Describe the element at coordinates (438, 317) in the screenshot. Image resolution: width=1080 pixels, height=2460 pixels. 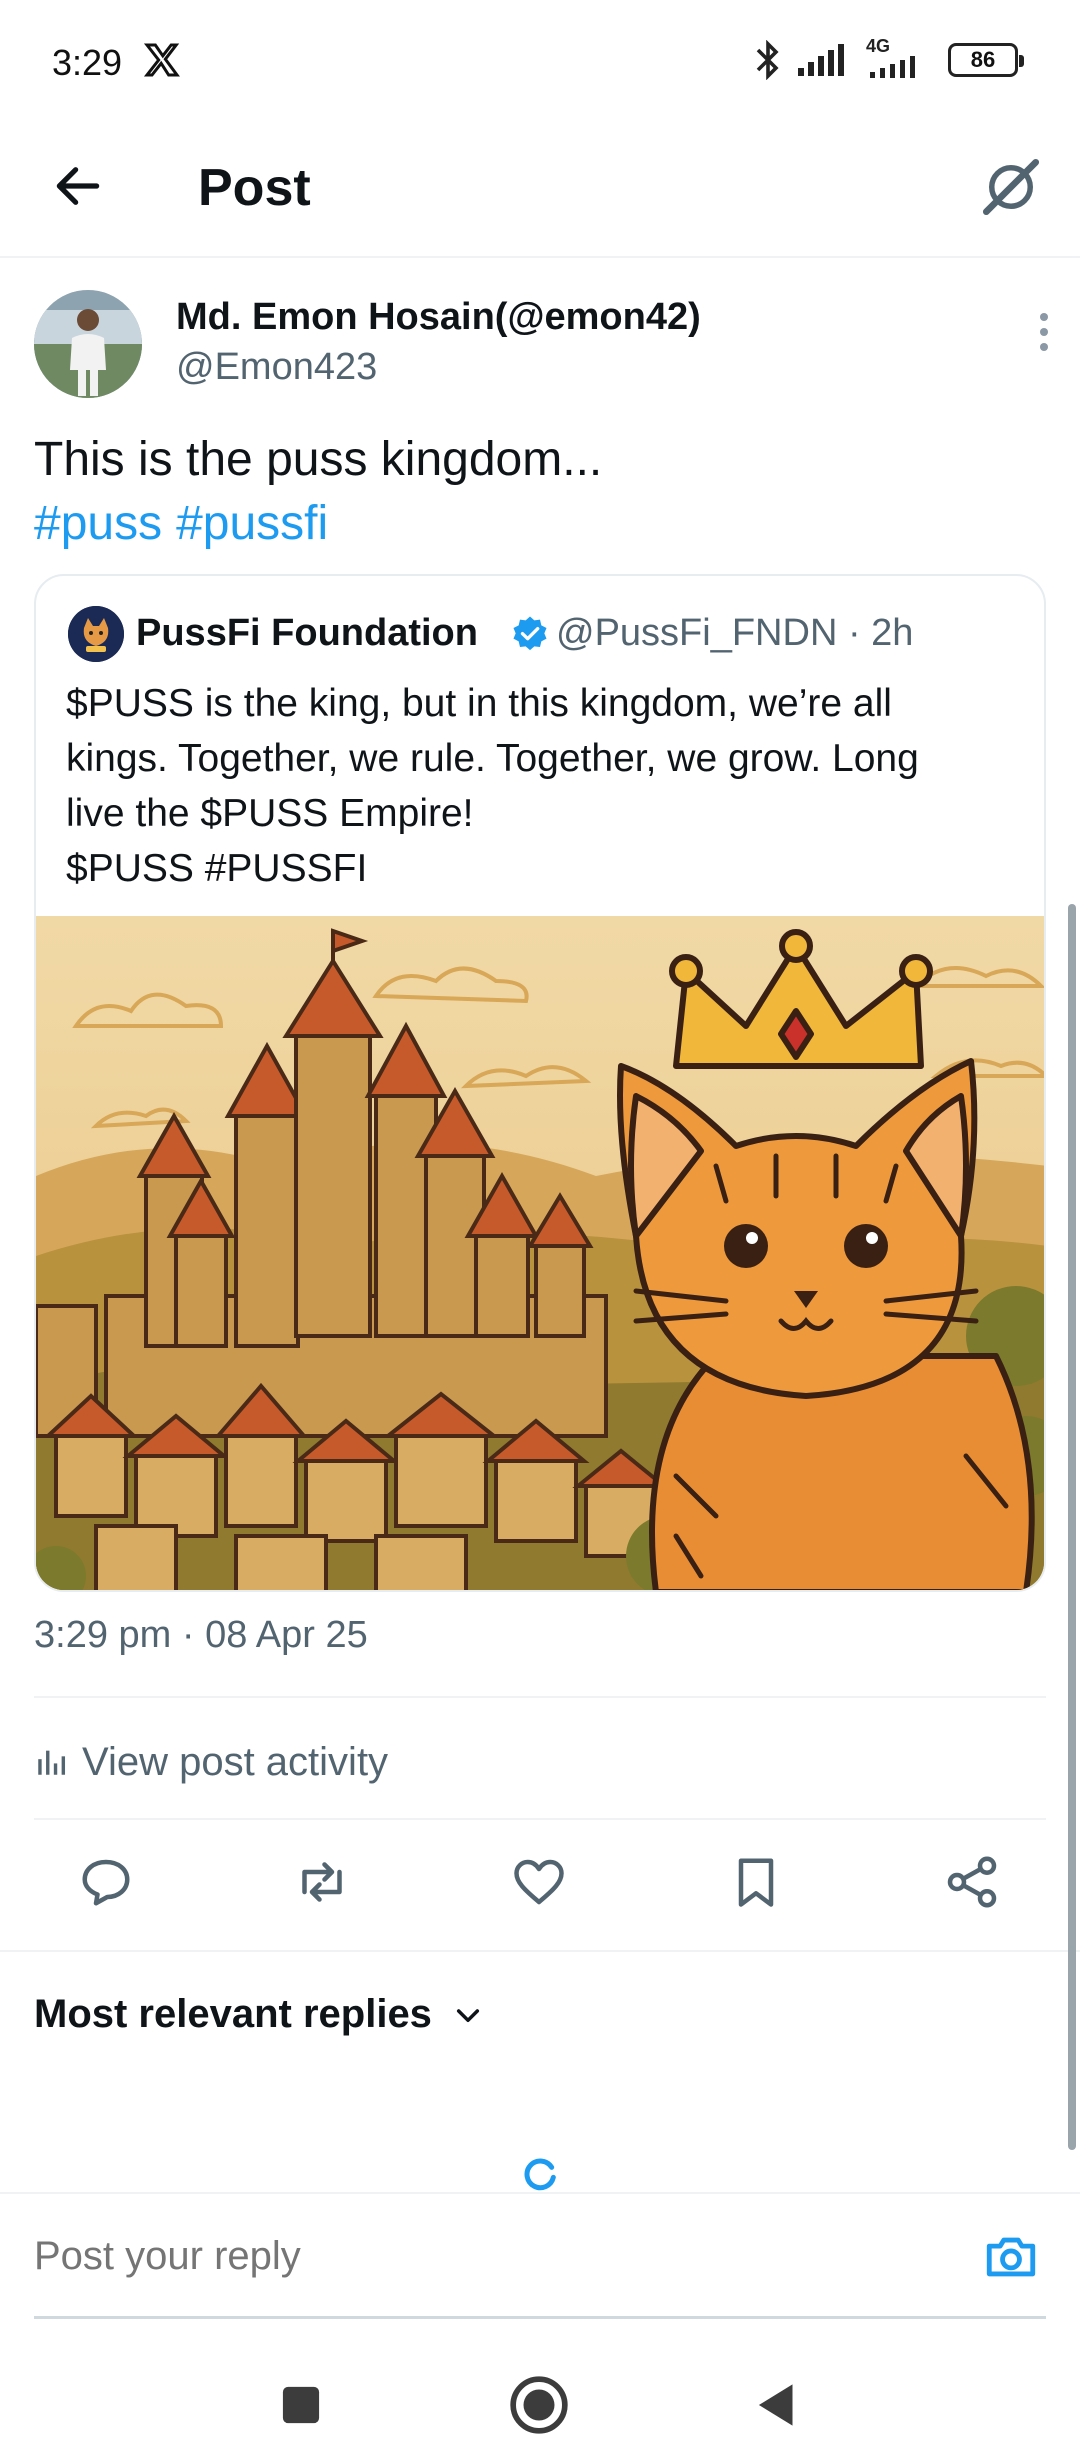
I see `author-name: Md. Emon Hosain(@emon42)` at that location.